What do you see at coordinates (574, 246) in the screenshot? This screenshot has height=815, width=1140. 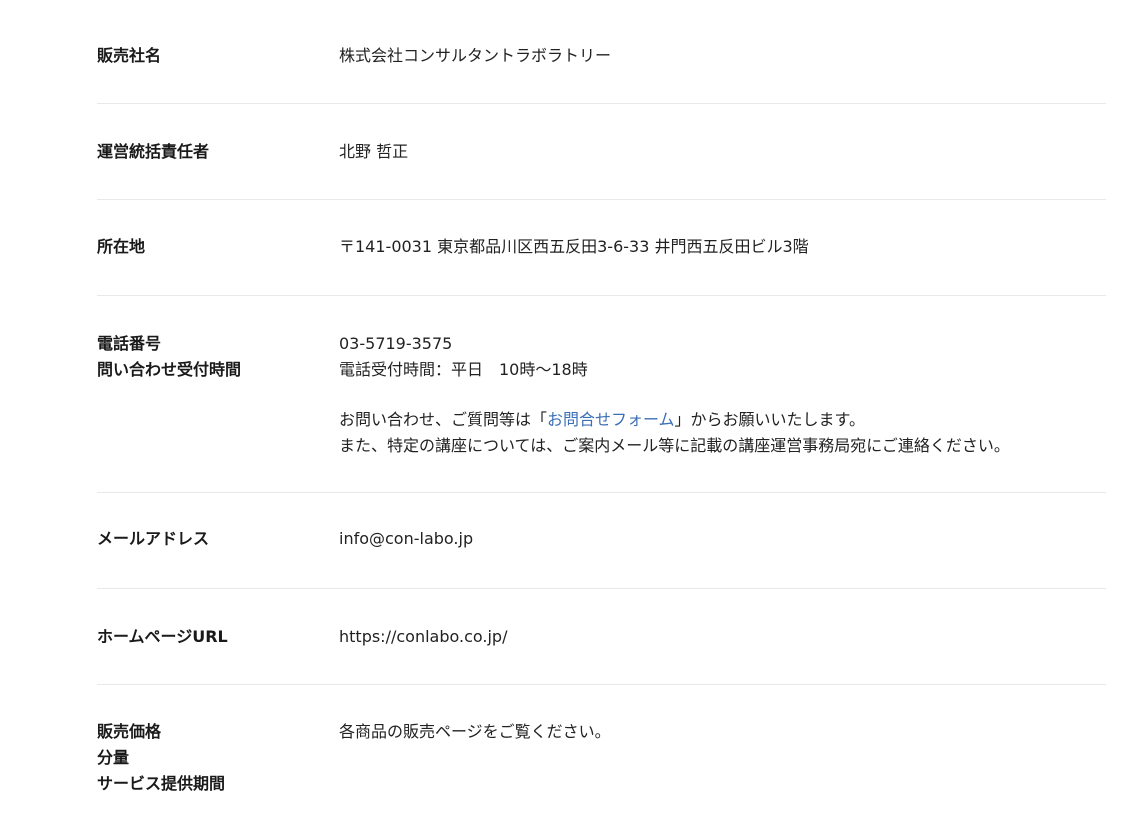 I see `value-address: 〒141-0031 東京都品川区西五反田3-6-33 井門西五反田ビル3階` at bounding box center [574, 246].